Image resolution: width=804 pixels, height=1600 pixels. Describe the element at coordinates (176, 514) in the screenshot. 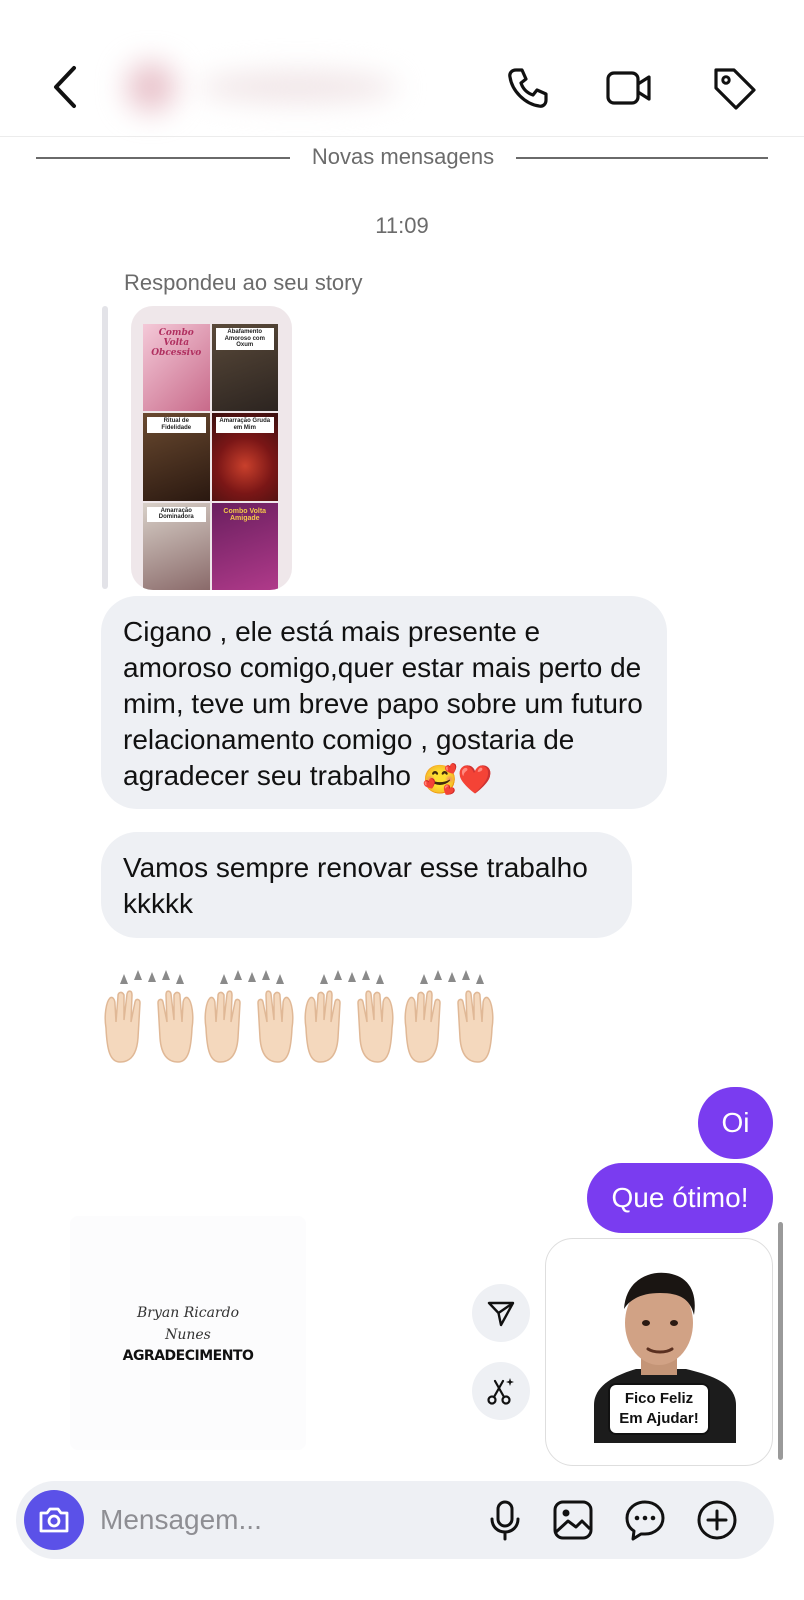

I see `story-tile-caption: Amarração Dominadora` at that location.